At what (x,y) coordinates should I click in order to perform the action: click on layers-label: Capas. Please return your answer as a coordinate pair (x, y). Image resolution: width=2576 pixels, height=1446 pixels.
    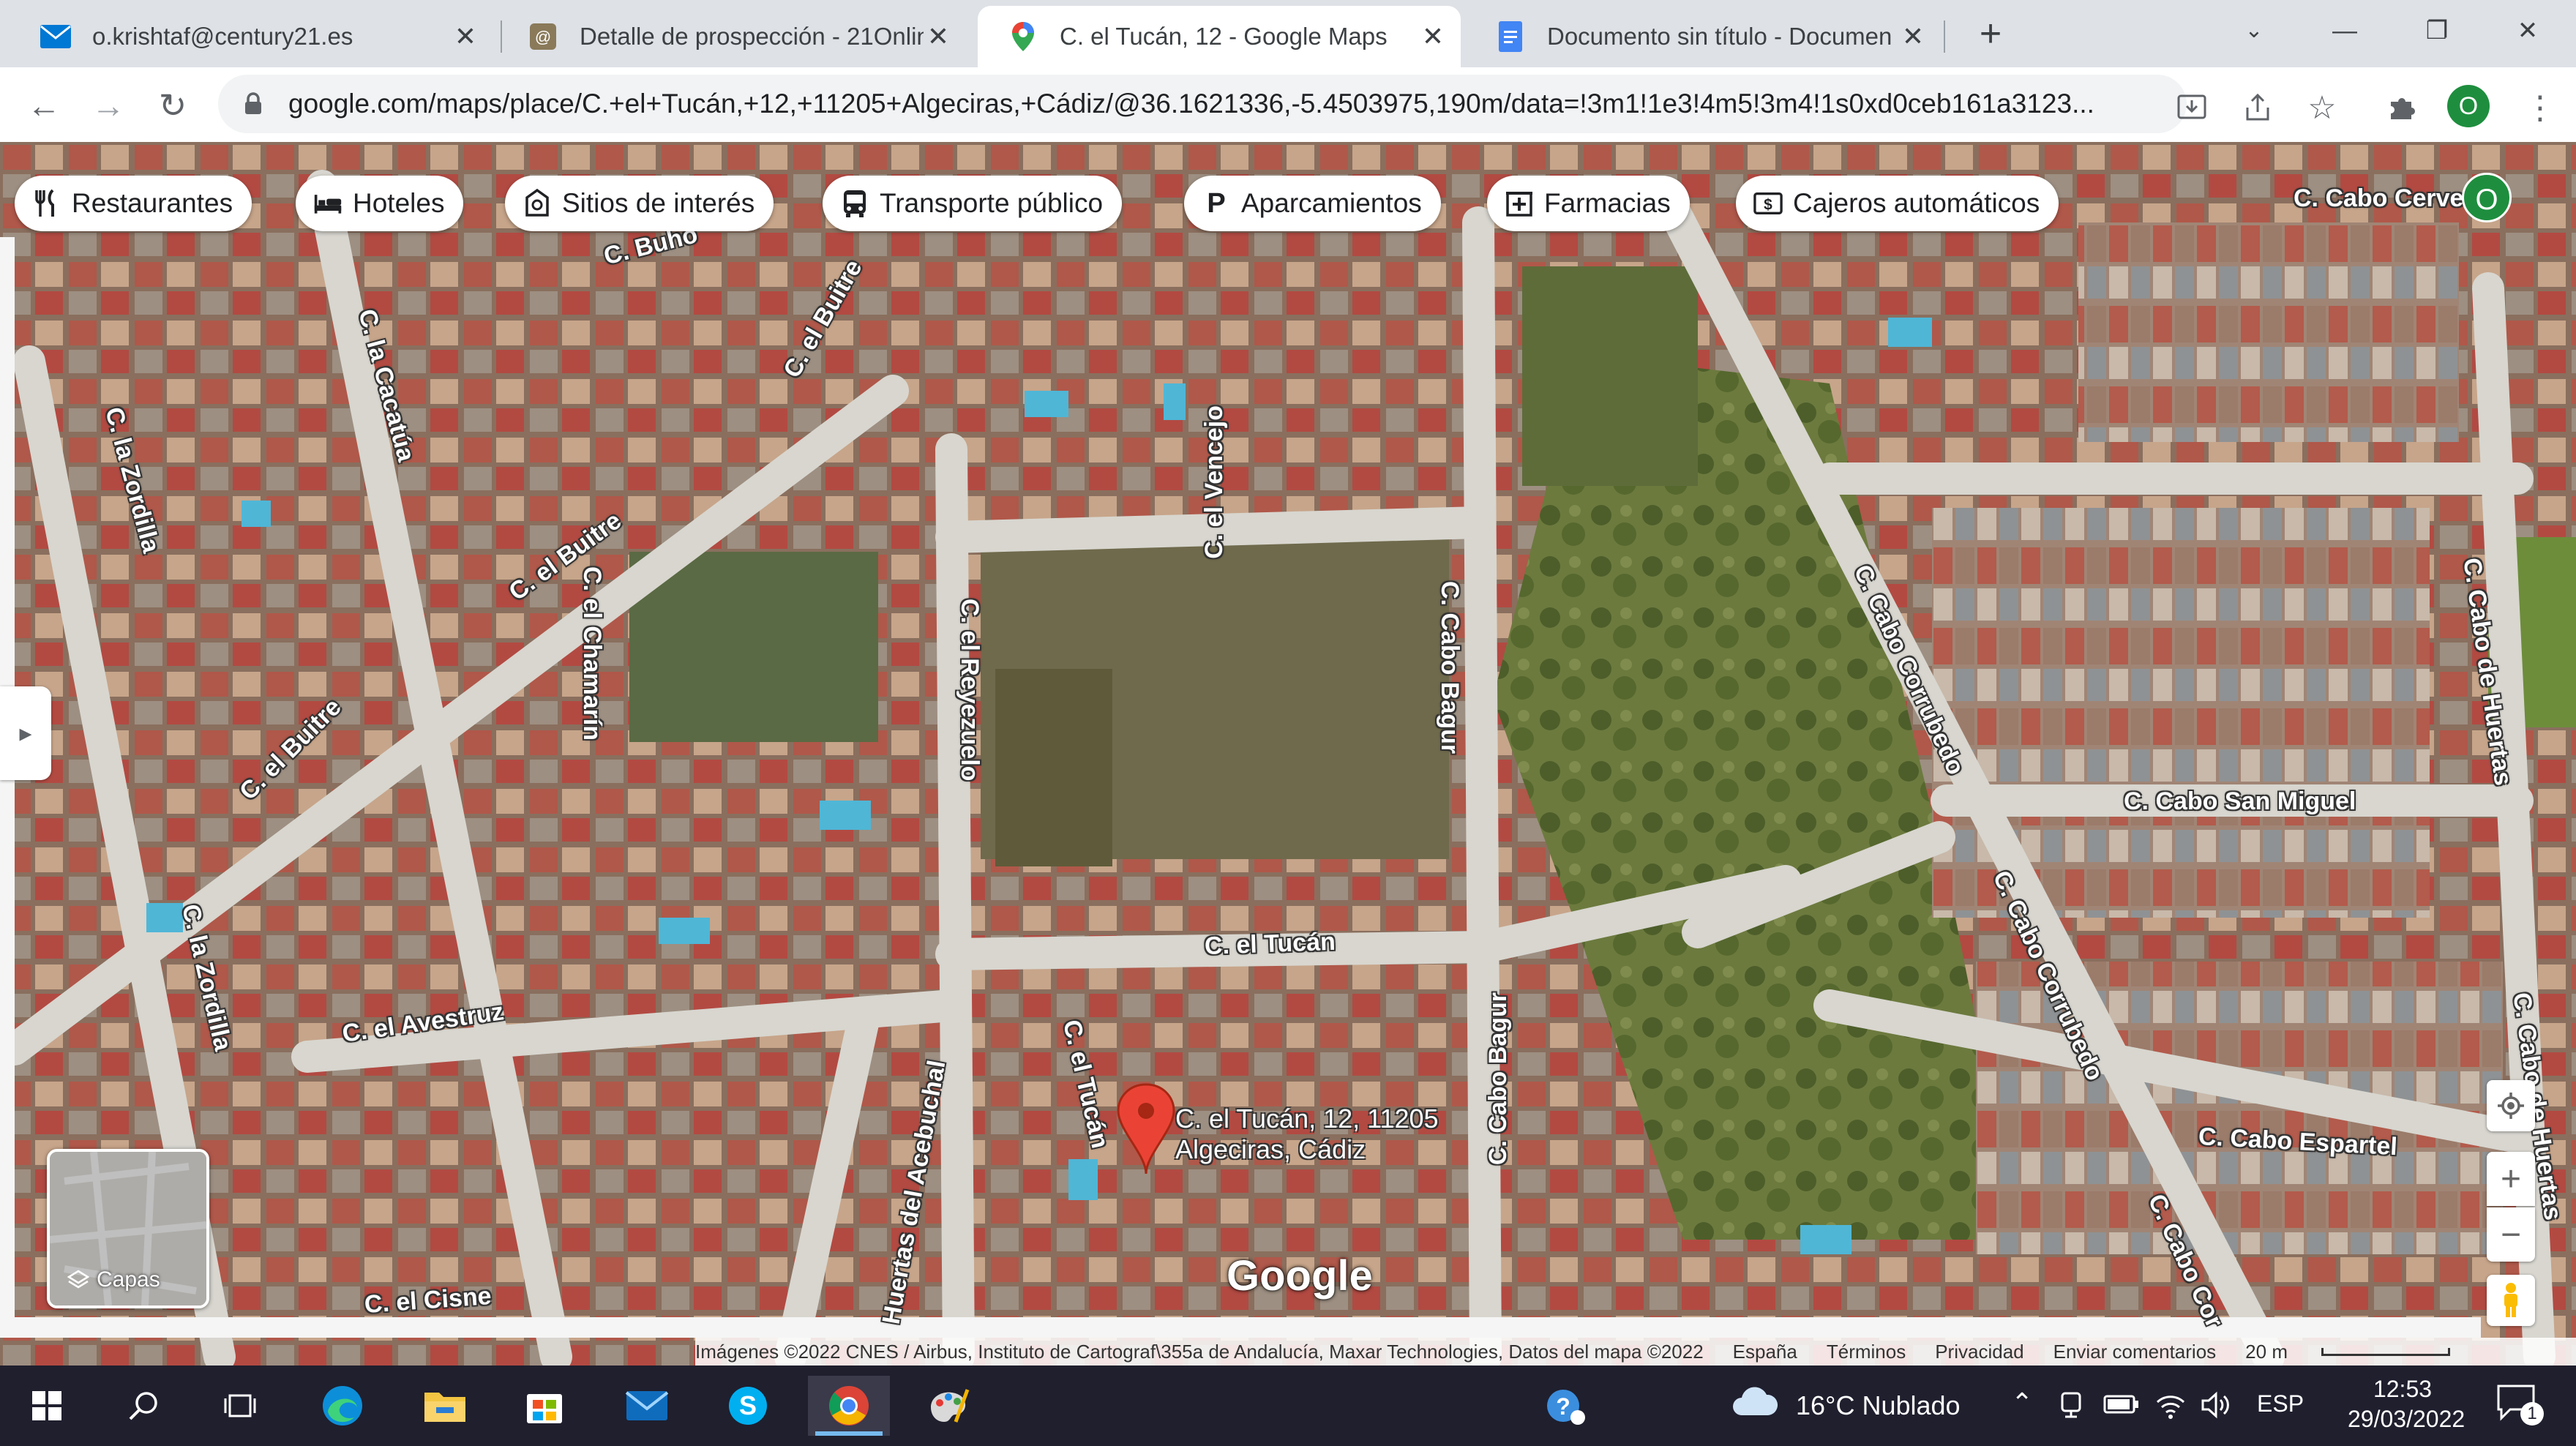
    Looking at the image, I should click on (113, 1279).